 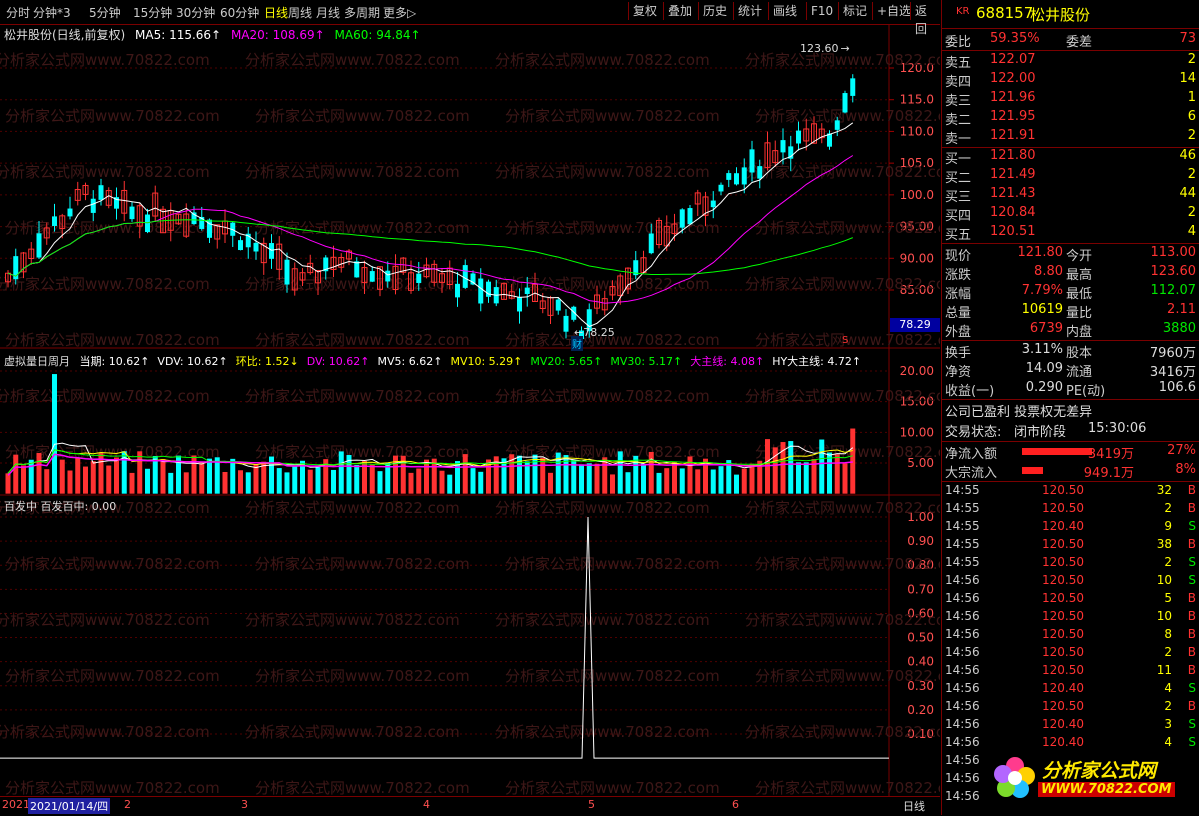 What do you see at coordinates (37, 361) in the screenshot?
I see `volume-chart-title: 虚拟量日周月` at bounding box center [37, 361].